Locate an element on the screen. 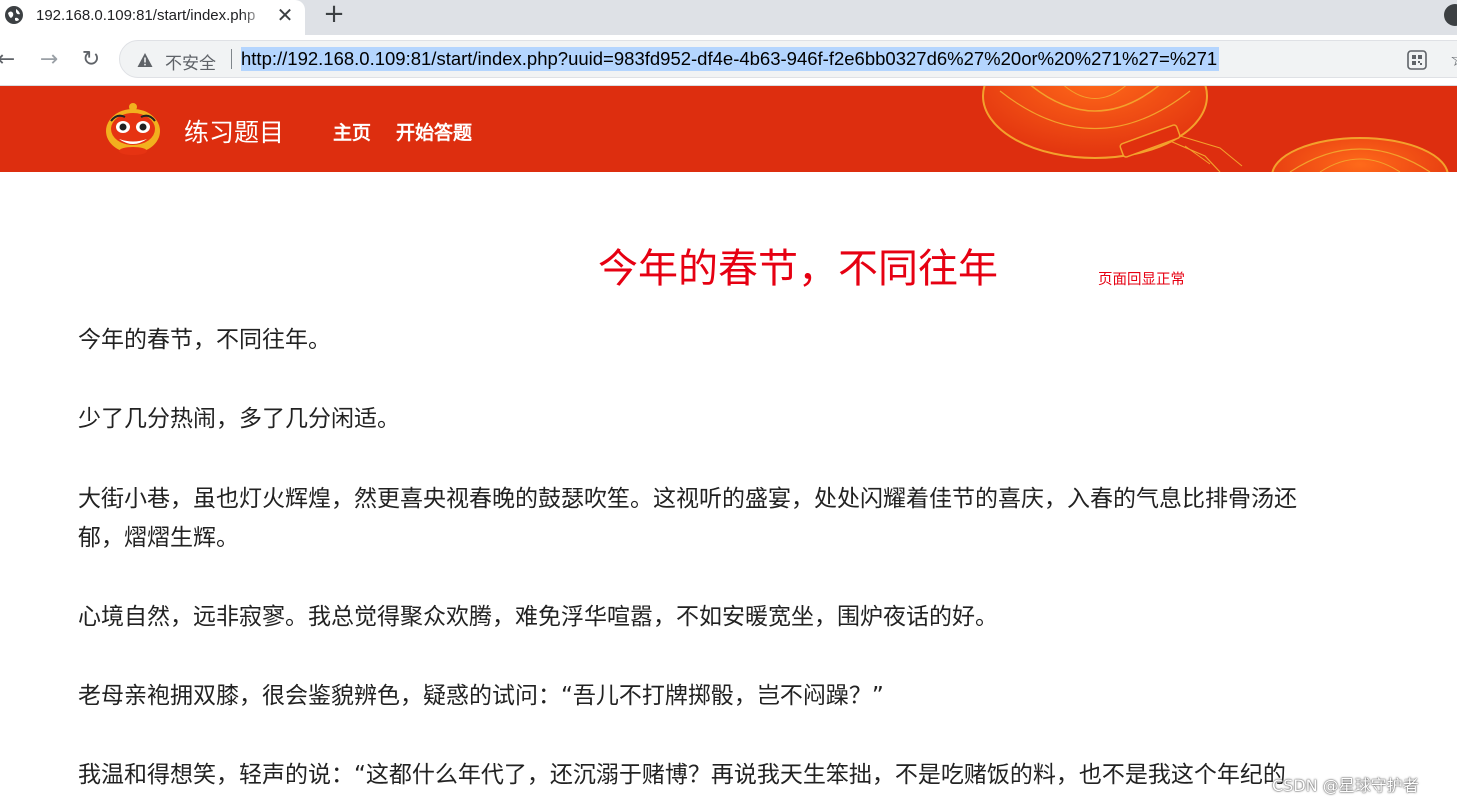 This screenshot has width=1457, height=802. browser-tab-strip: 192.168.0.109:81/start/index.php ✕ + is located at coordinates (728, 17).